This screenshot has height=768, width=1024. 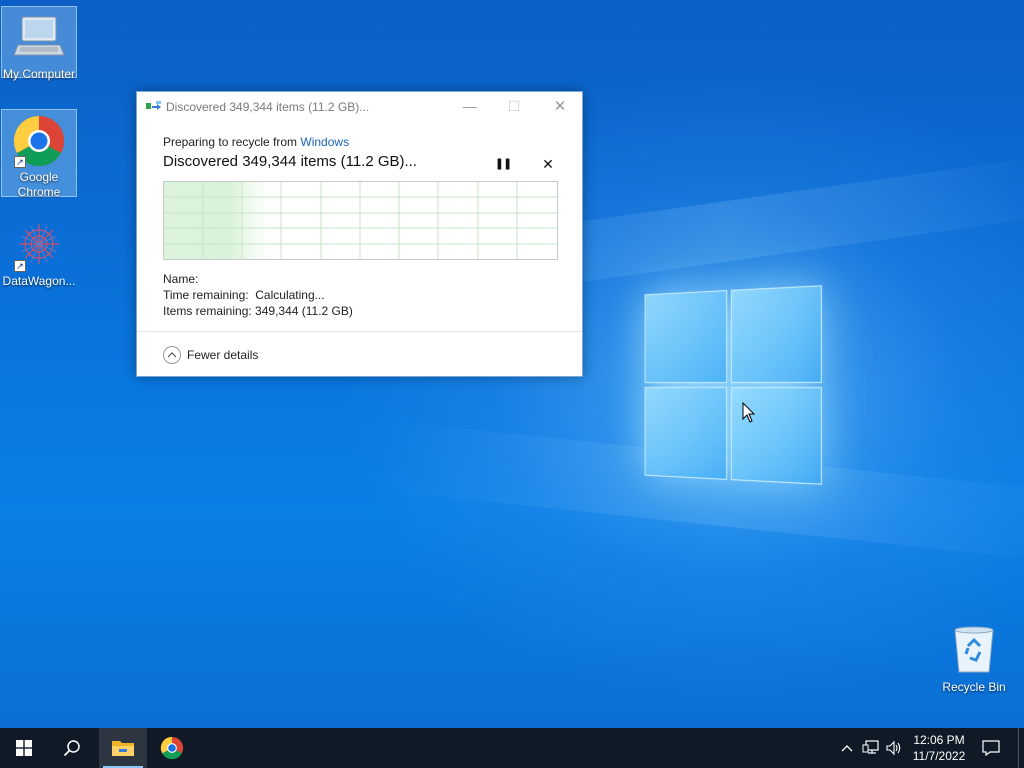 I want to click on chrome-icon: ↗, so click(x=39, y=141).